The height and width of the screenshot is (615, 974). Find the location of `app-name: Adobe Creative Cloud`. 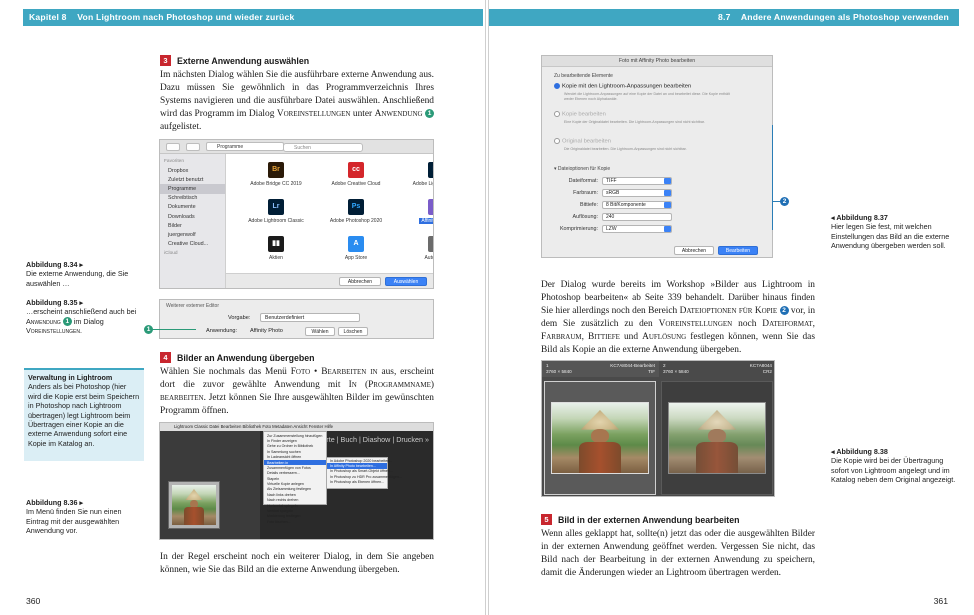

app-name: Adobe Creative Cloud is located at coordinates (356, 184).